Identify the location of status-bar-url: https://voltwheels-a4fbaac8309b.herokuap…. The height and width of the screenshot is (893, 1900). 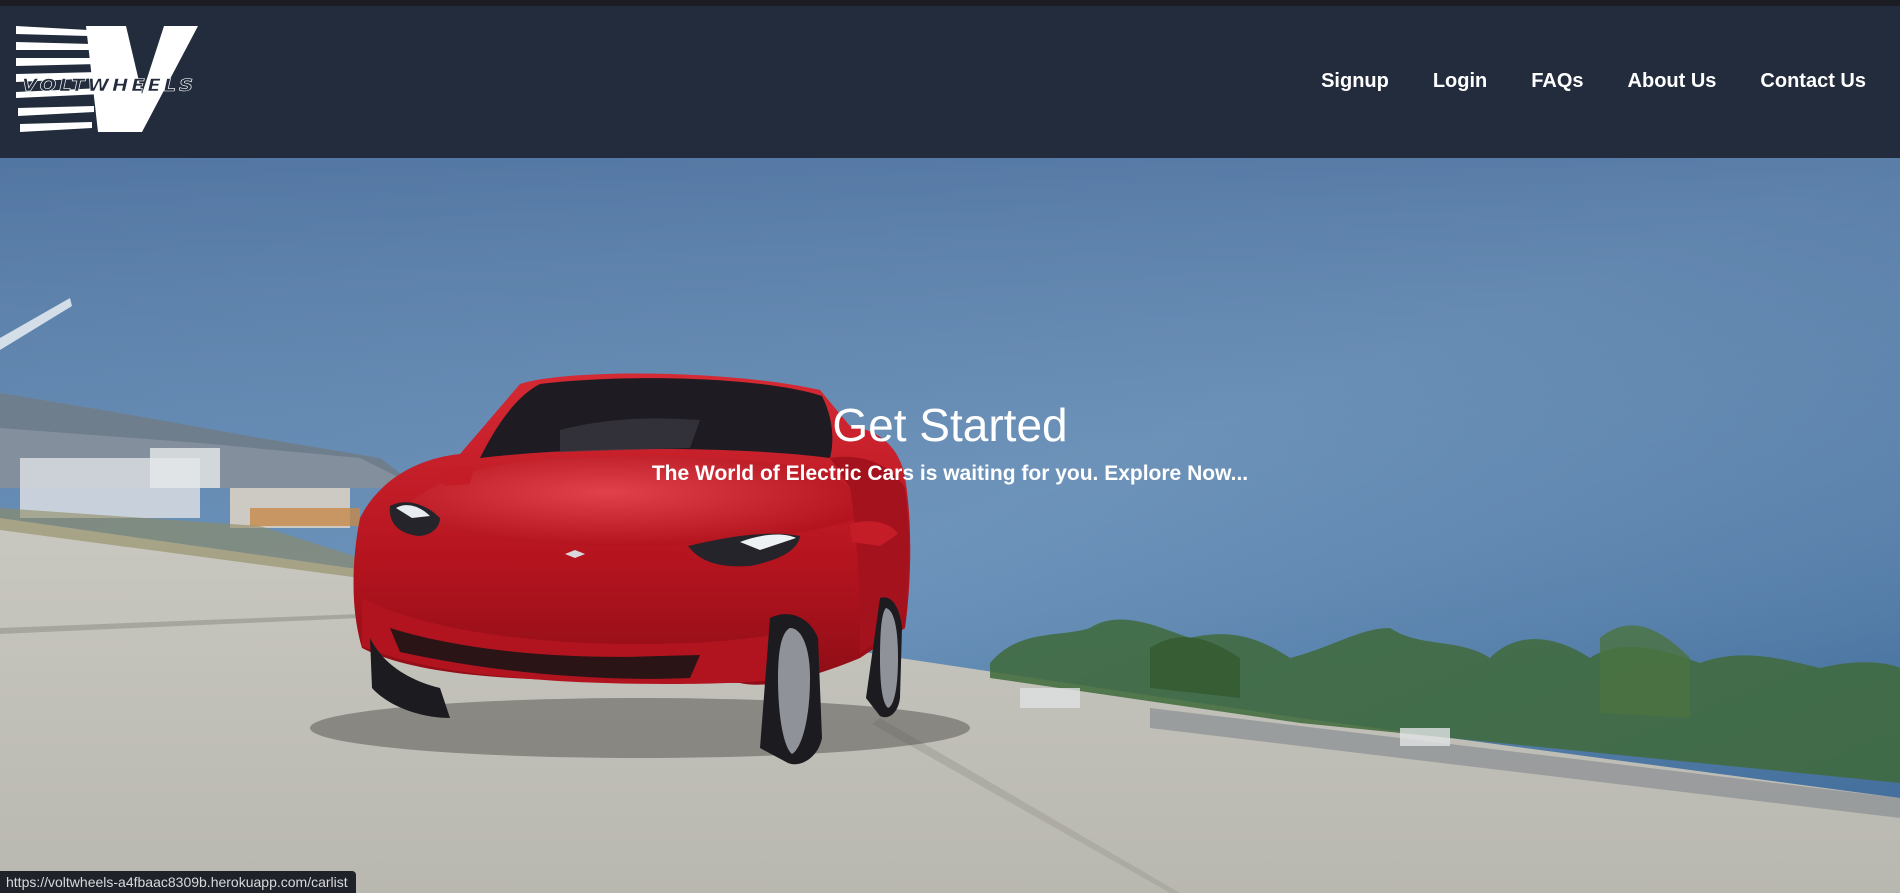
(178, 882).